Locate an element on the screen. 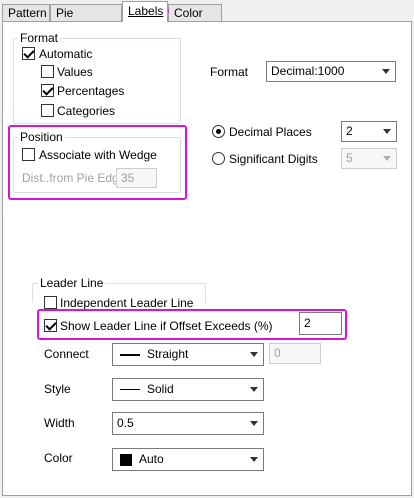 The height and width of the screenshot is (498, 414). format-select: Decimal:1000 is located at coordinates (331, 71).